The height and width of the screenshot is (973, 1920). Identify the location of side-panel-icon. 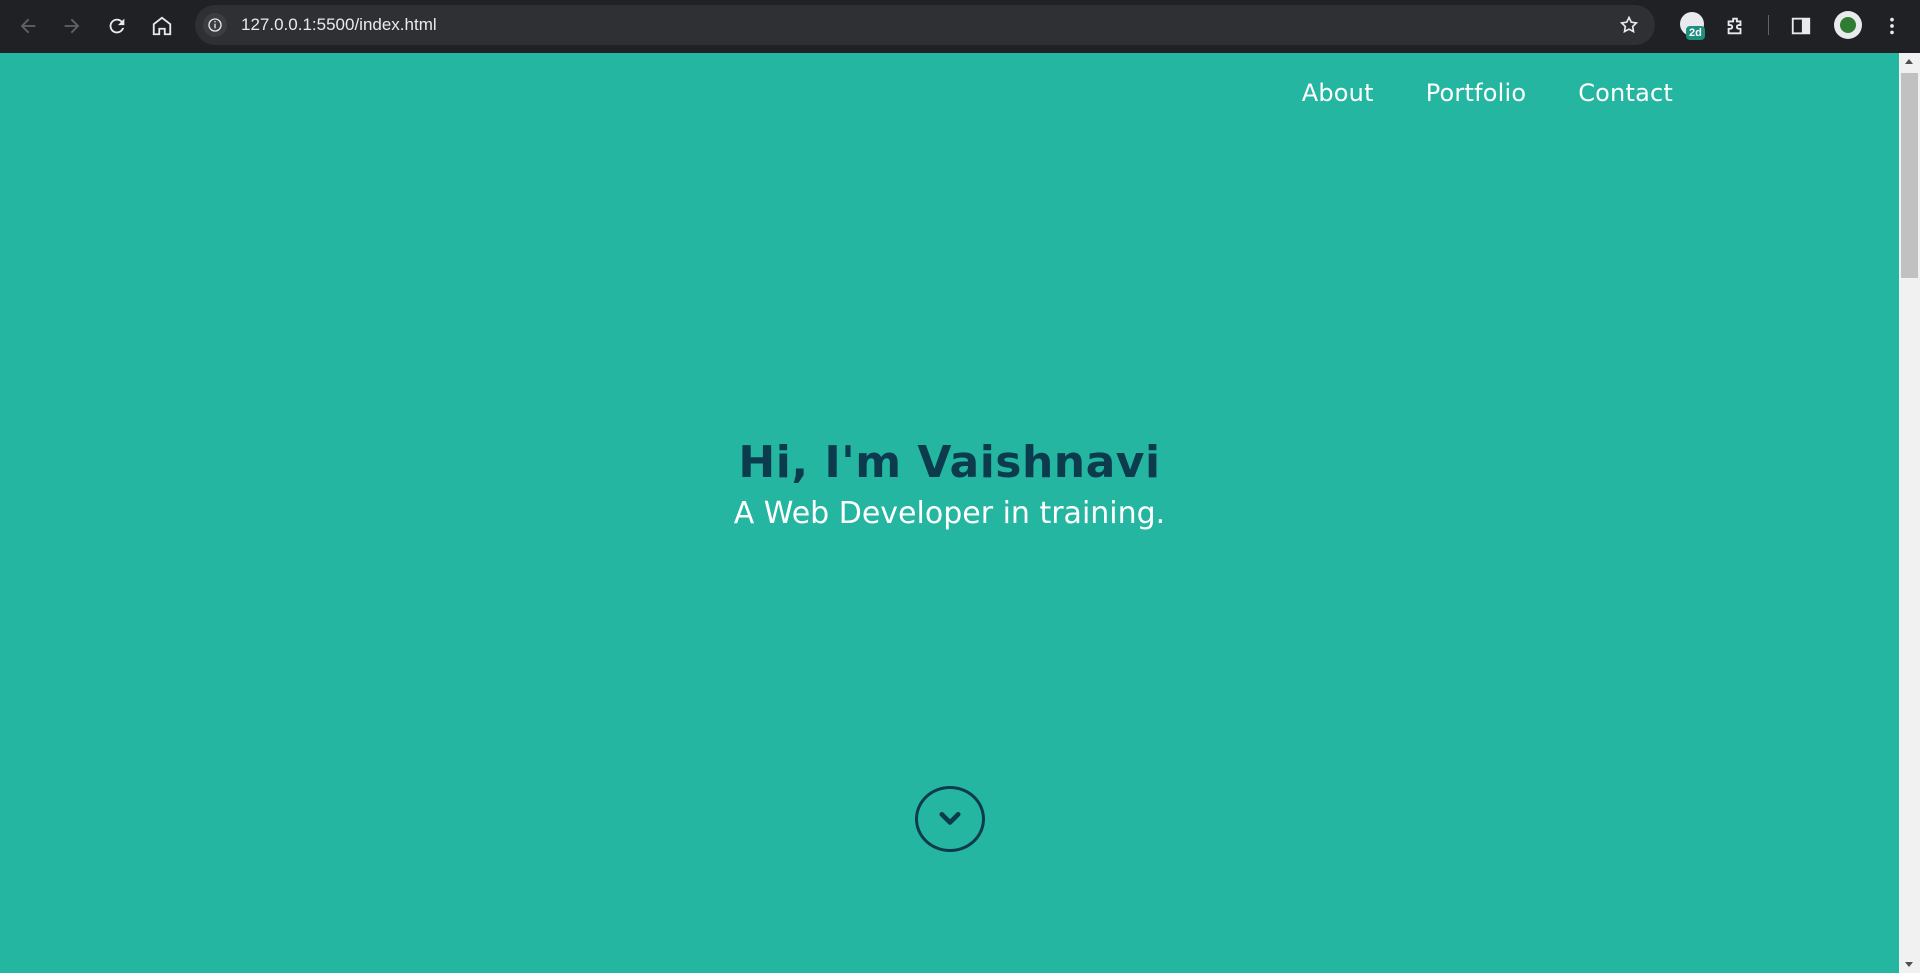
(1801, 26).